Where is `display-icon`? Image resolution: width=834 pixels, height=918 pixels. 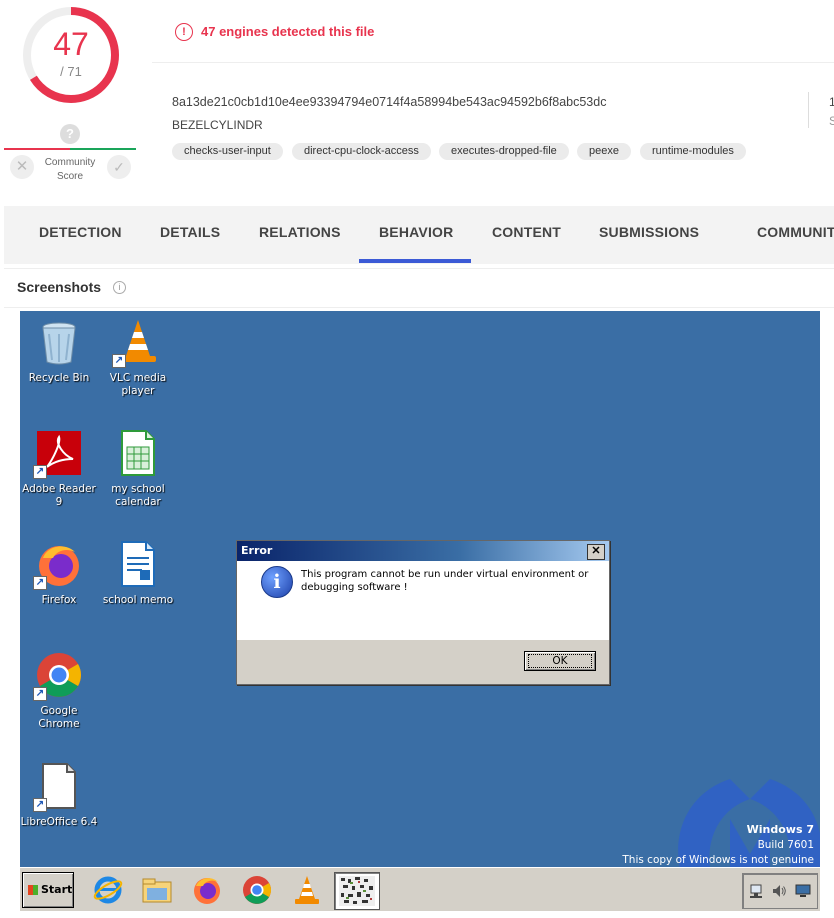 display-icon is located at coordinates (803, 891).